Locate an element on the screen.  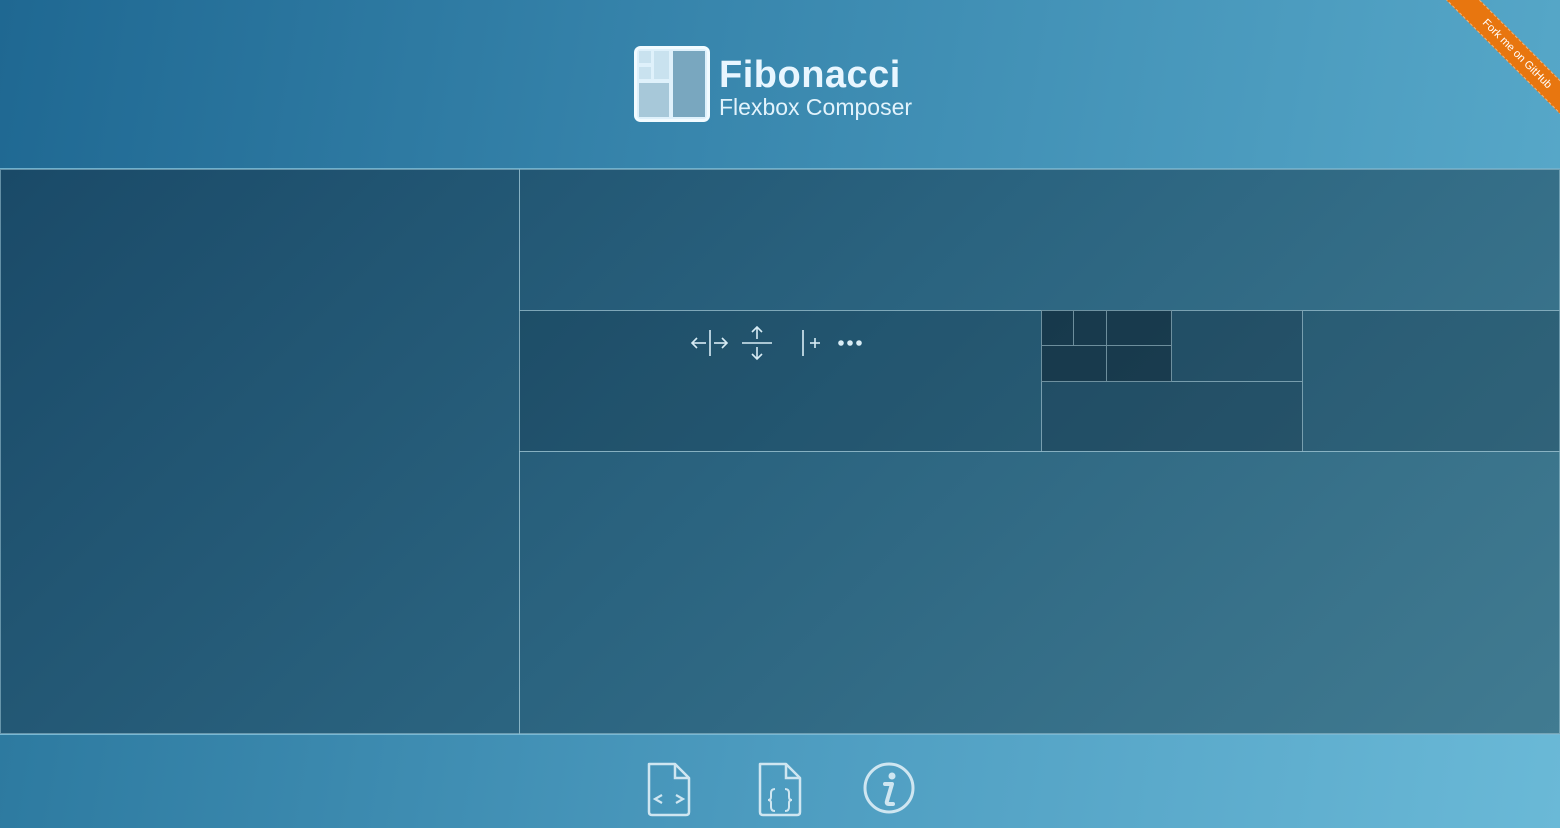
github-ribbon: Fork me on GitHub is located at coordinates (1495, 65).